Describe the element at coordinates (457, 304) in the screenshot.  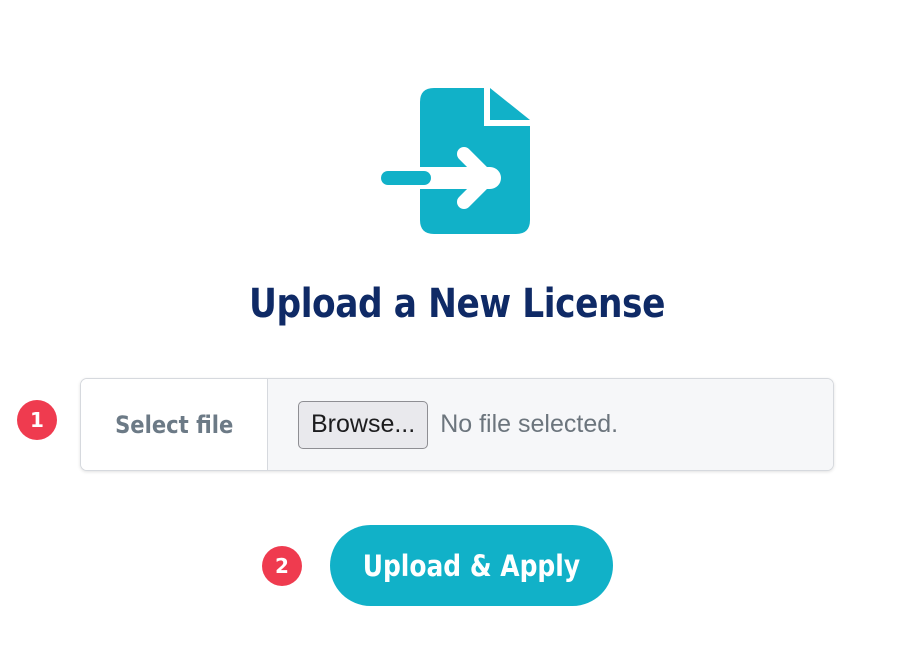
I see `page-title: Upload a New License` at that location.